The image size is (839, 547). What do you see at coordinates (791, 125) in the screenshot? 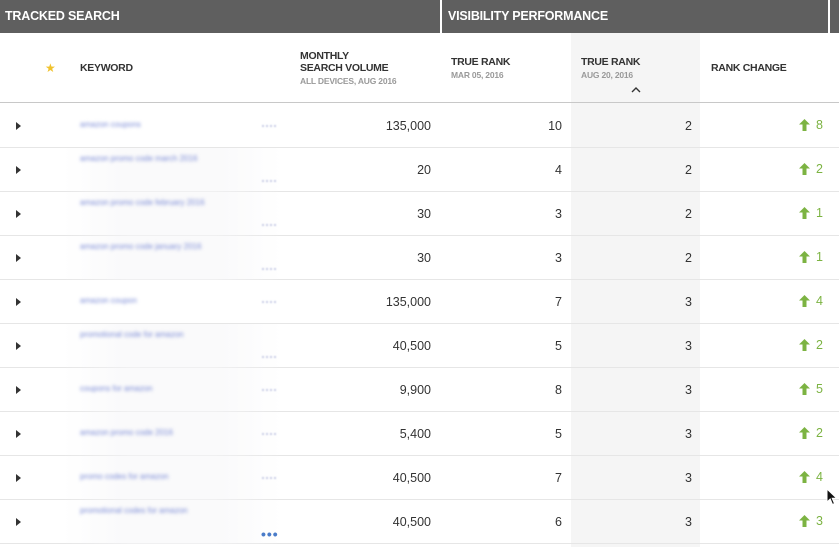
I see `rank-change: 8` at bounding box center [791, 125].